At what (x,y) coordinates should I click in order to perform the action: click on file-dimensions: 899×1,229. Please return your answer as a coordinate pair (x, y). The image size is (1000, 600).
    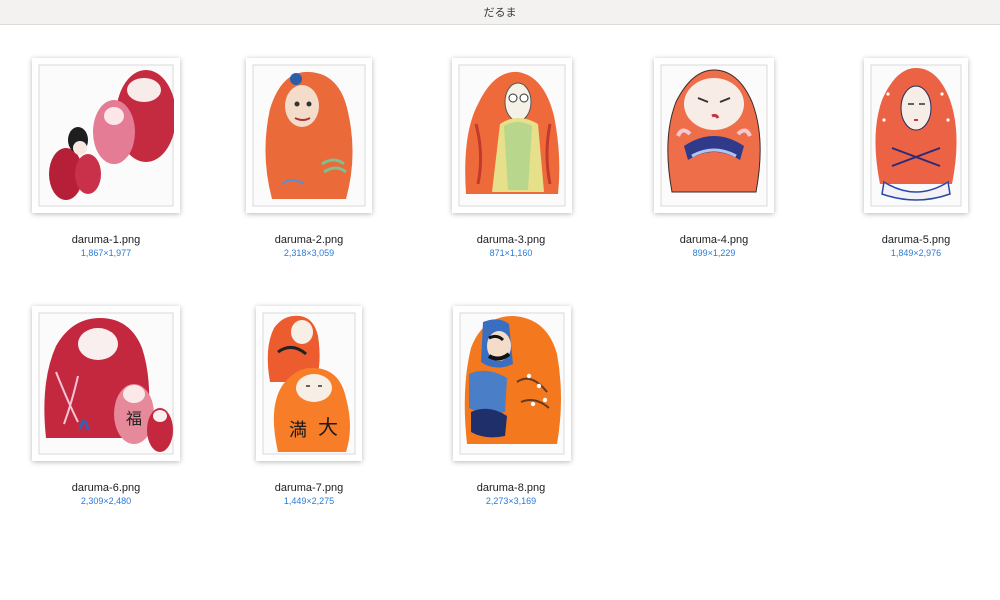
    Looking at the image, I should click on (714, 253).